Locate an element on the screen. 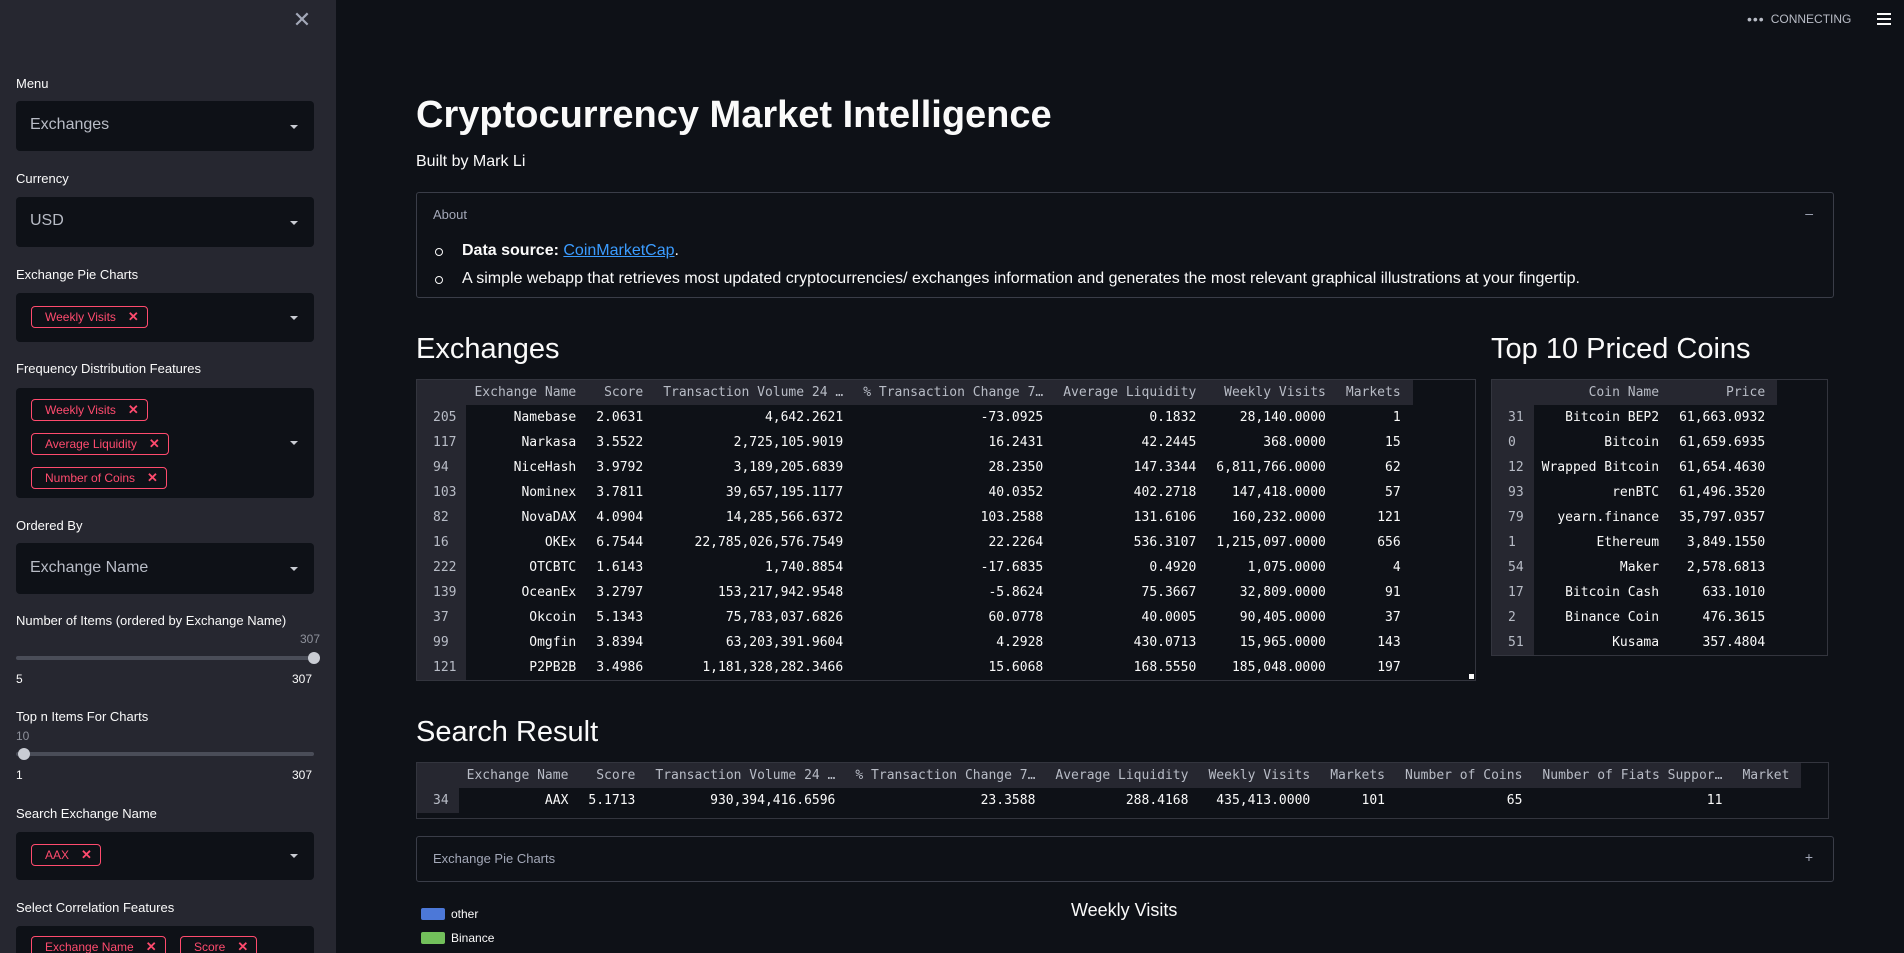 The width and height of the screenshot is (1904, 953). index-header is located at coordinates (1513, 392).